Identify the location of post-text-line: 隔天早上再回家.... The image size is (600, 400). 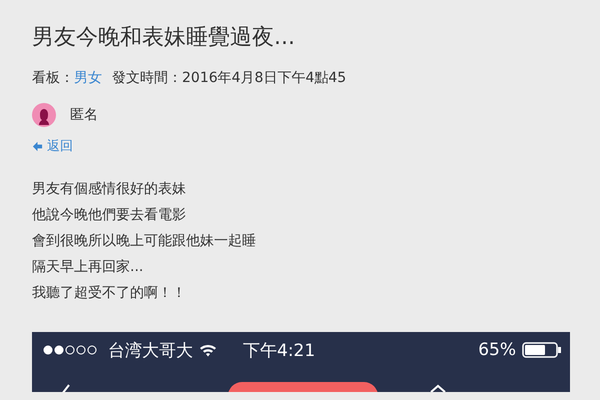
(88, 267).